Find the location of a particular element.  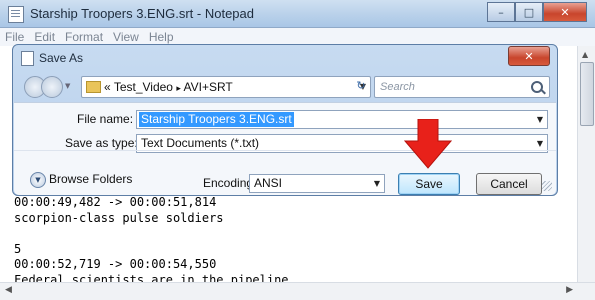

window-controls: – □ ✕ is located at coordinates (537, 12).